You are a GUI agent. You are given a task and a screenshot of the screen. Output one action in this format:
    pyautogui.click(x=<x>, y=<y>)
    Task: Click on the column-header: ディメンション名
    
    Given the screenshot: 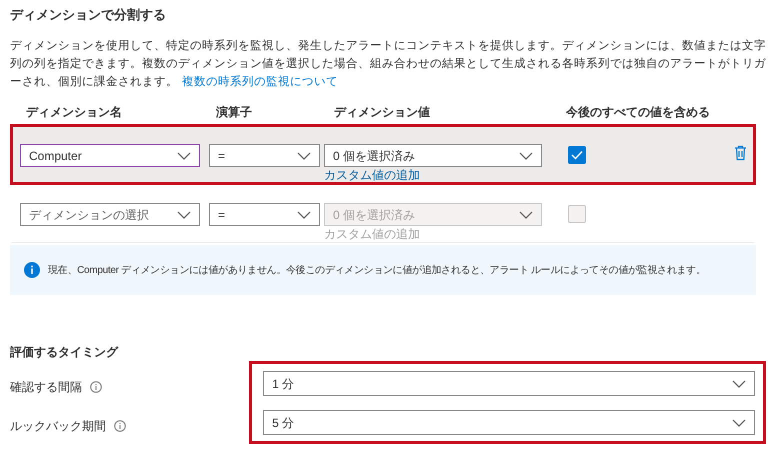 What is the action you would take?
    pyautogui.click(x=74, y=112)
    